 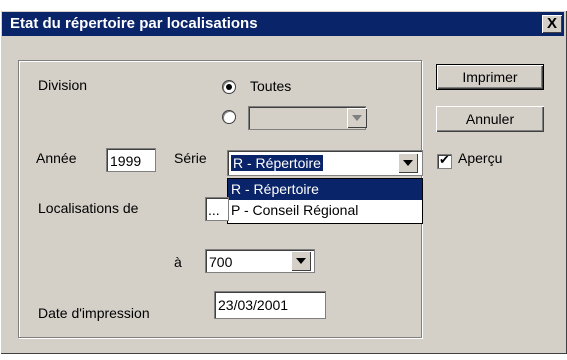 I want to click on serie-dropdown-icon, so click(x=408, y=163).